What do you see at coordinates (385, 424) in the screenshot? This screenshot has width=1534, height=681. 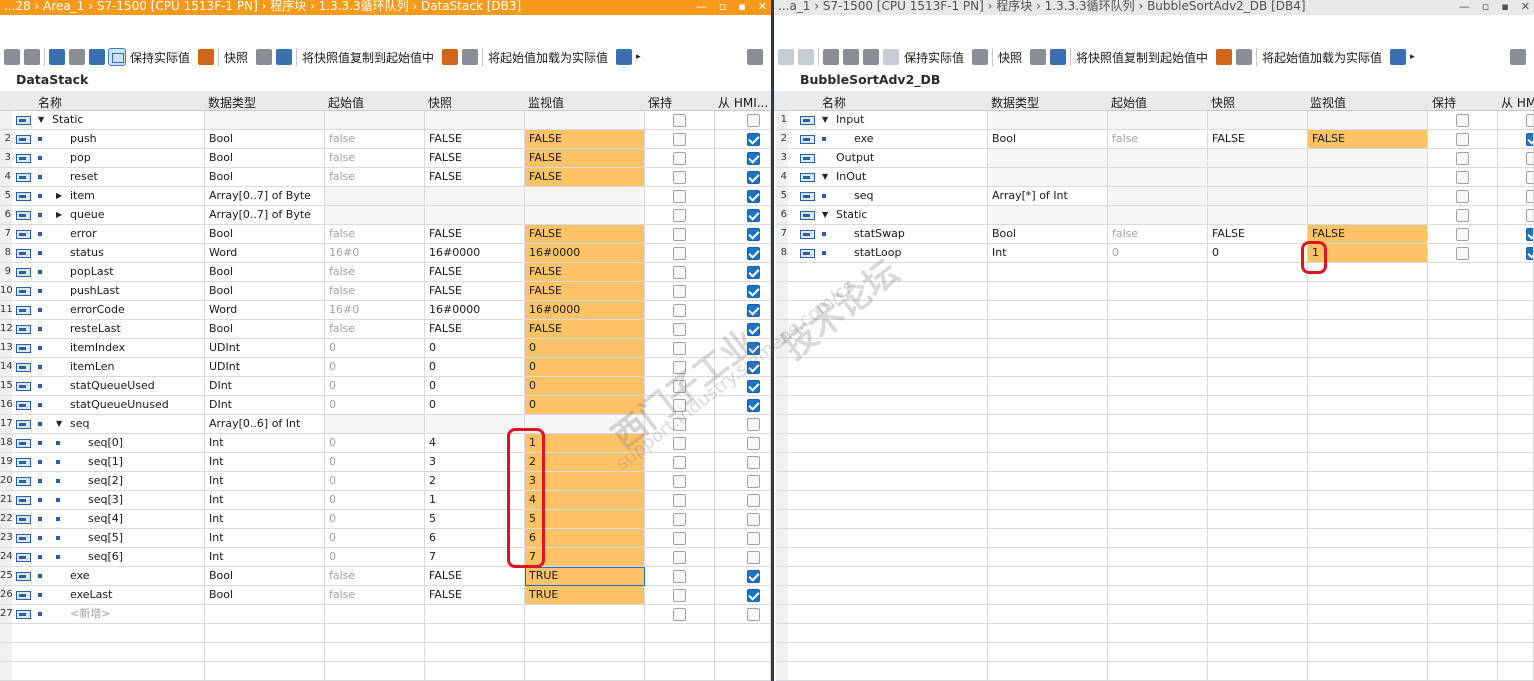 I see `table-row: 17 ▼ seq Array[0..6] of Int` at bounding box center [385, 424].